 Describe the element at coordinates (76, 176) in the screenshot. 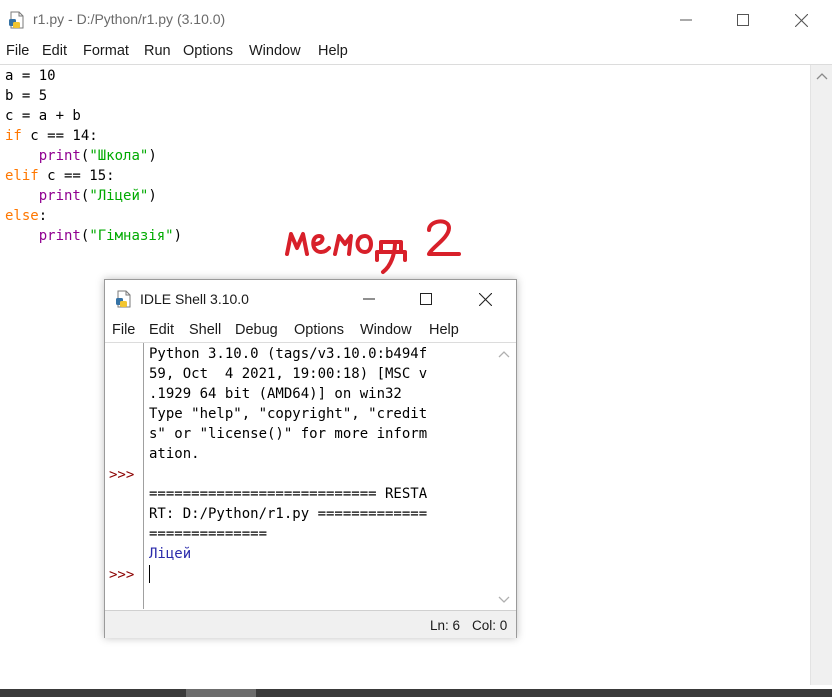

I see `code-line-6-rest: c == 15:` at that location.